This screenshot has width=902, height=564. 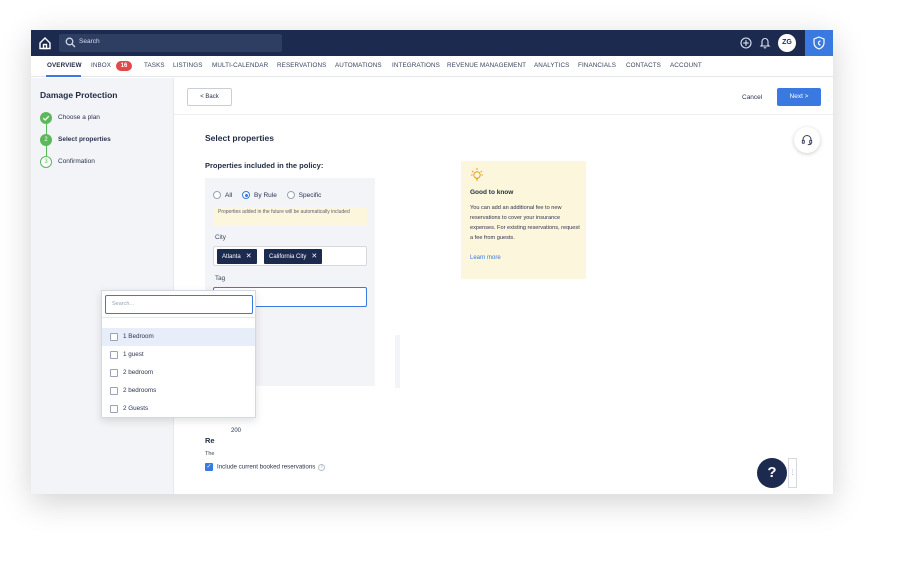 What do you see at coordinates (746, 43) in the screenshot?
I see `add-circle-icon` at bounding box center [746, 43].